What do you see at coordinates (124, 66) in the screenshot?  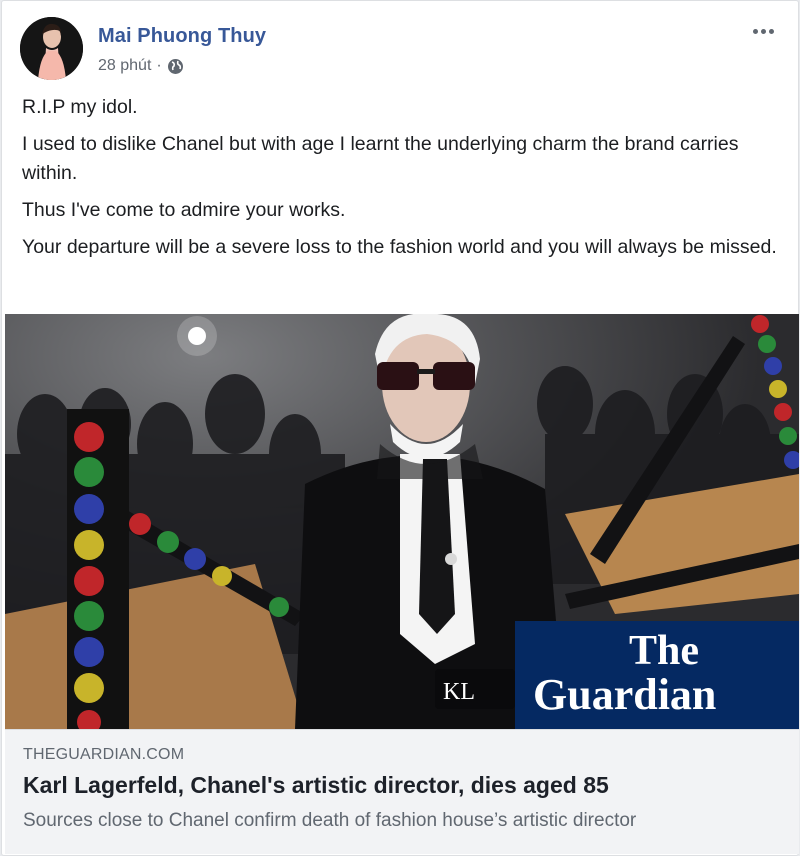 I see `post-time: 28 phút` at bounding box center [124, 66].